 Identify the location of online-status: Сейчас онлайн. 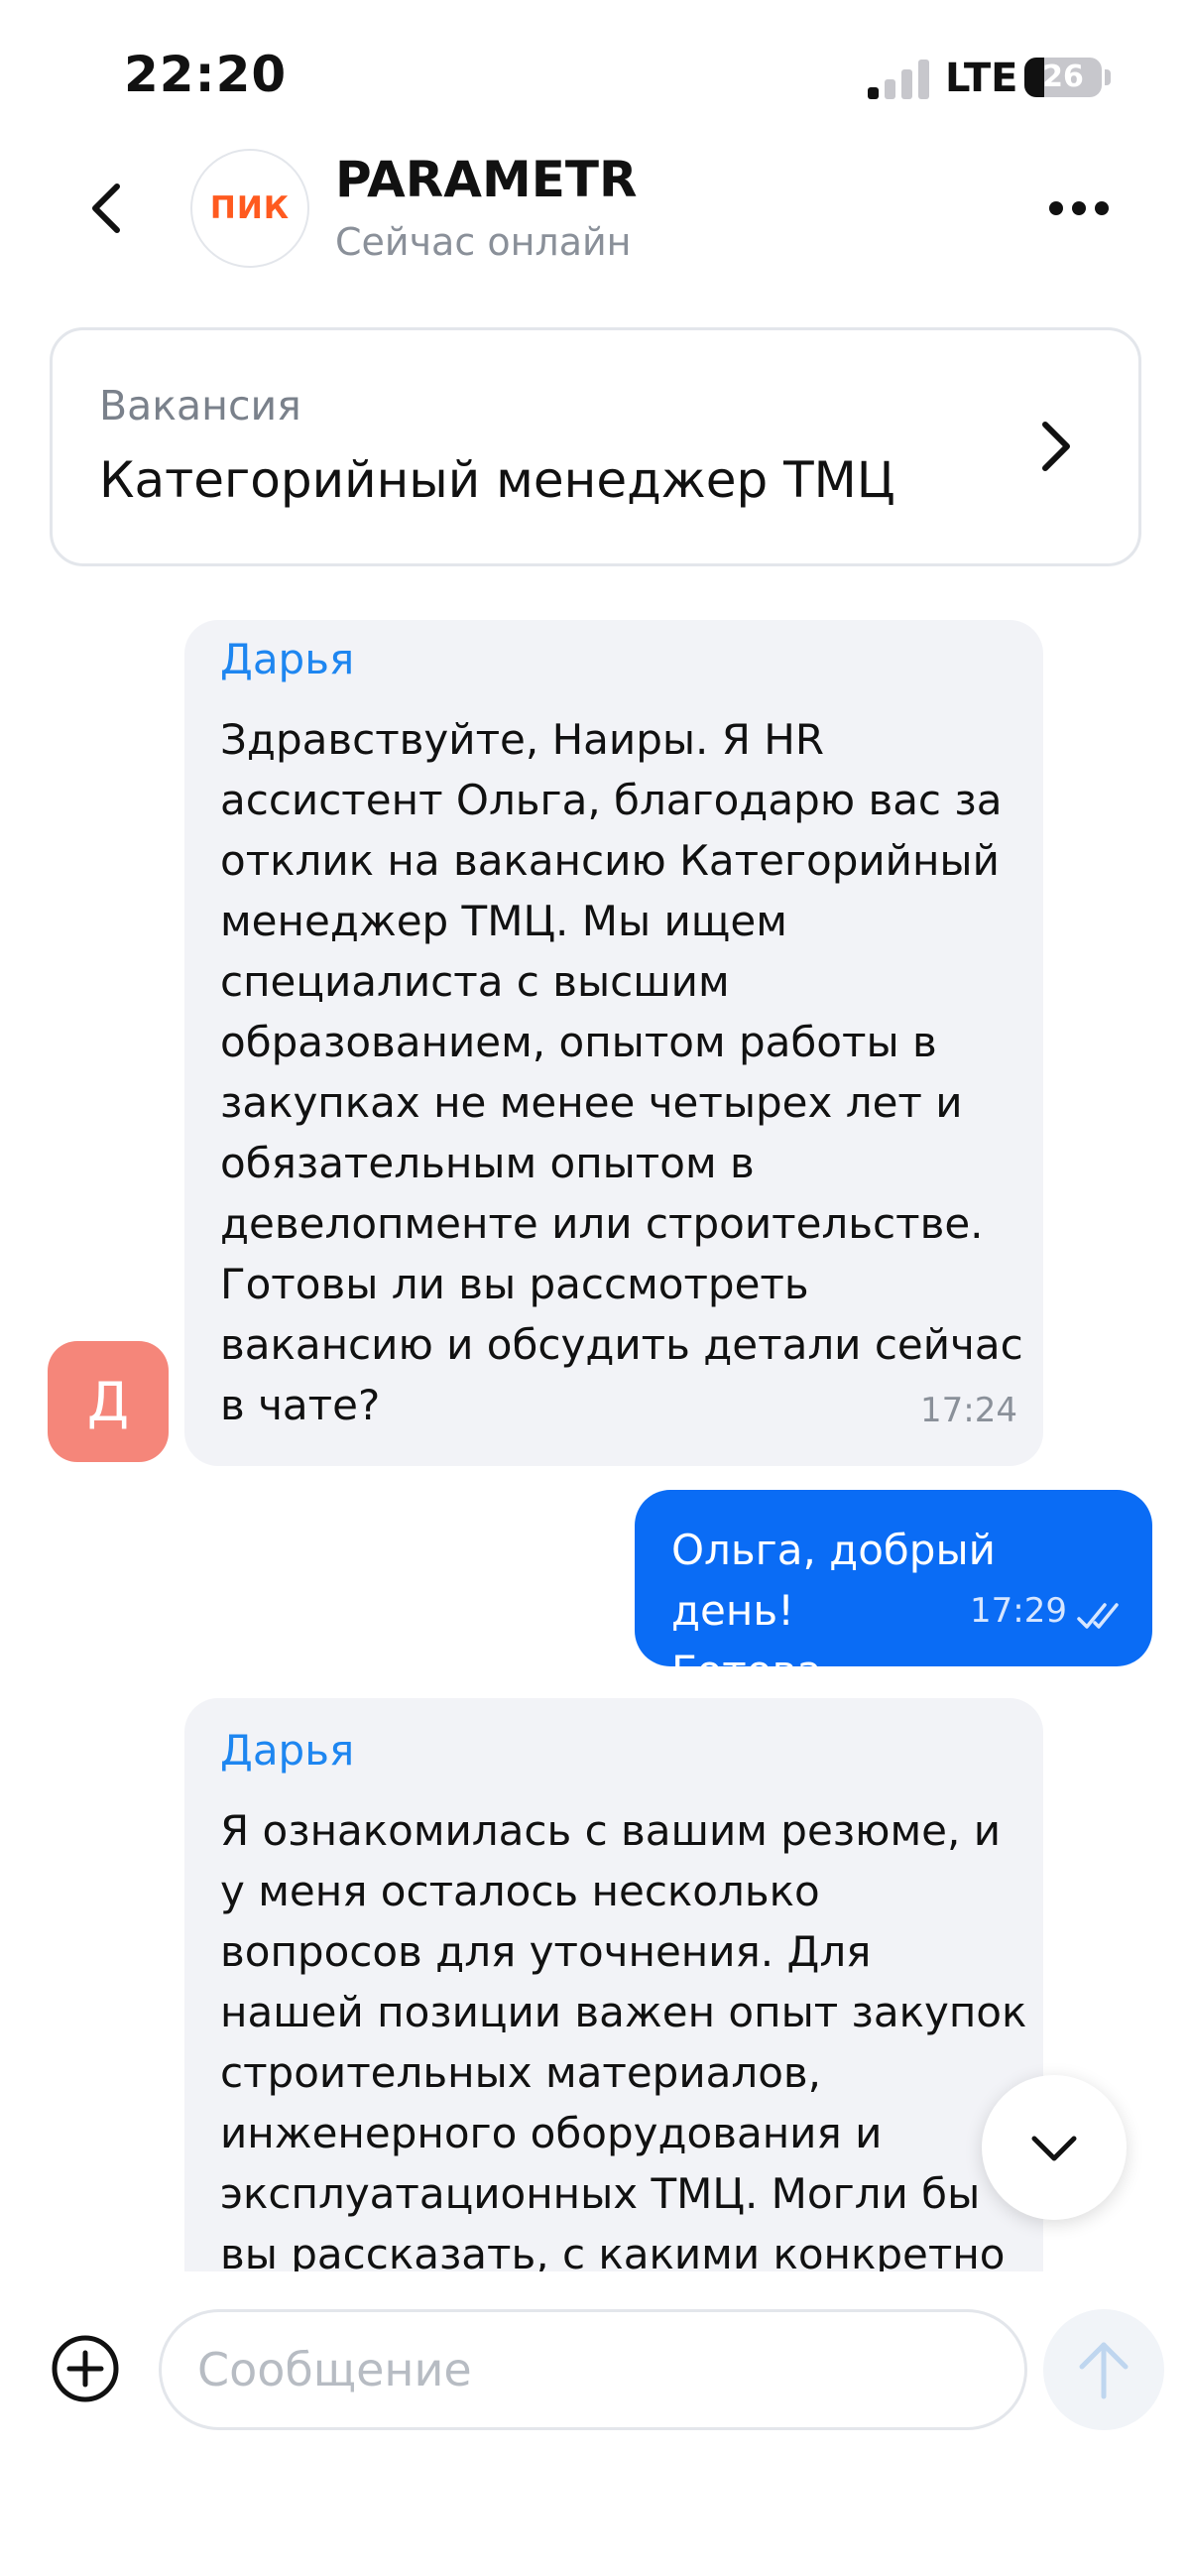
(483, 242).